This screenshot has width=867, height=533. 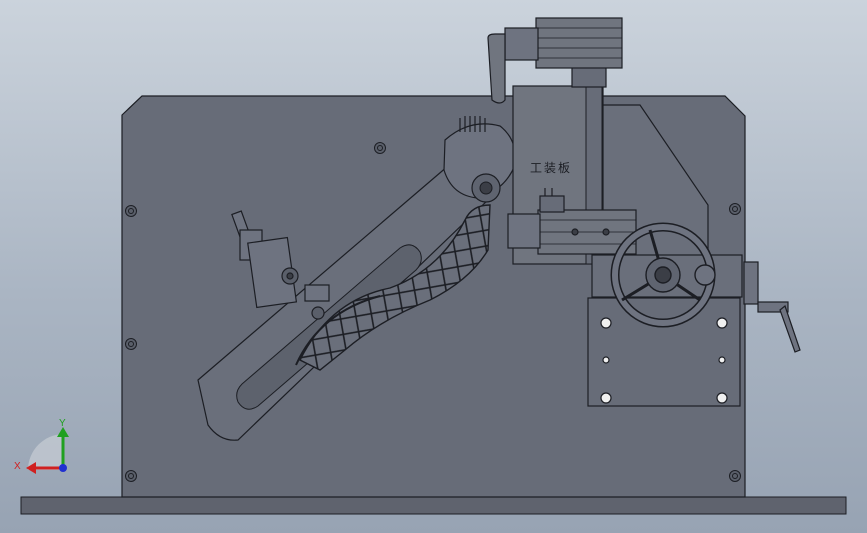 What do you see at coordinates (17, 466) in the screenshot?
I see `triad-x-label: X` at bounding box center [17, 466].